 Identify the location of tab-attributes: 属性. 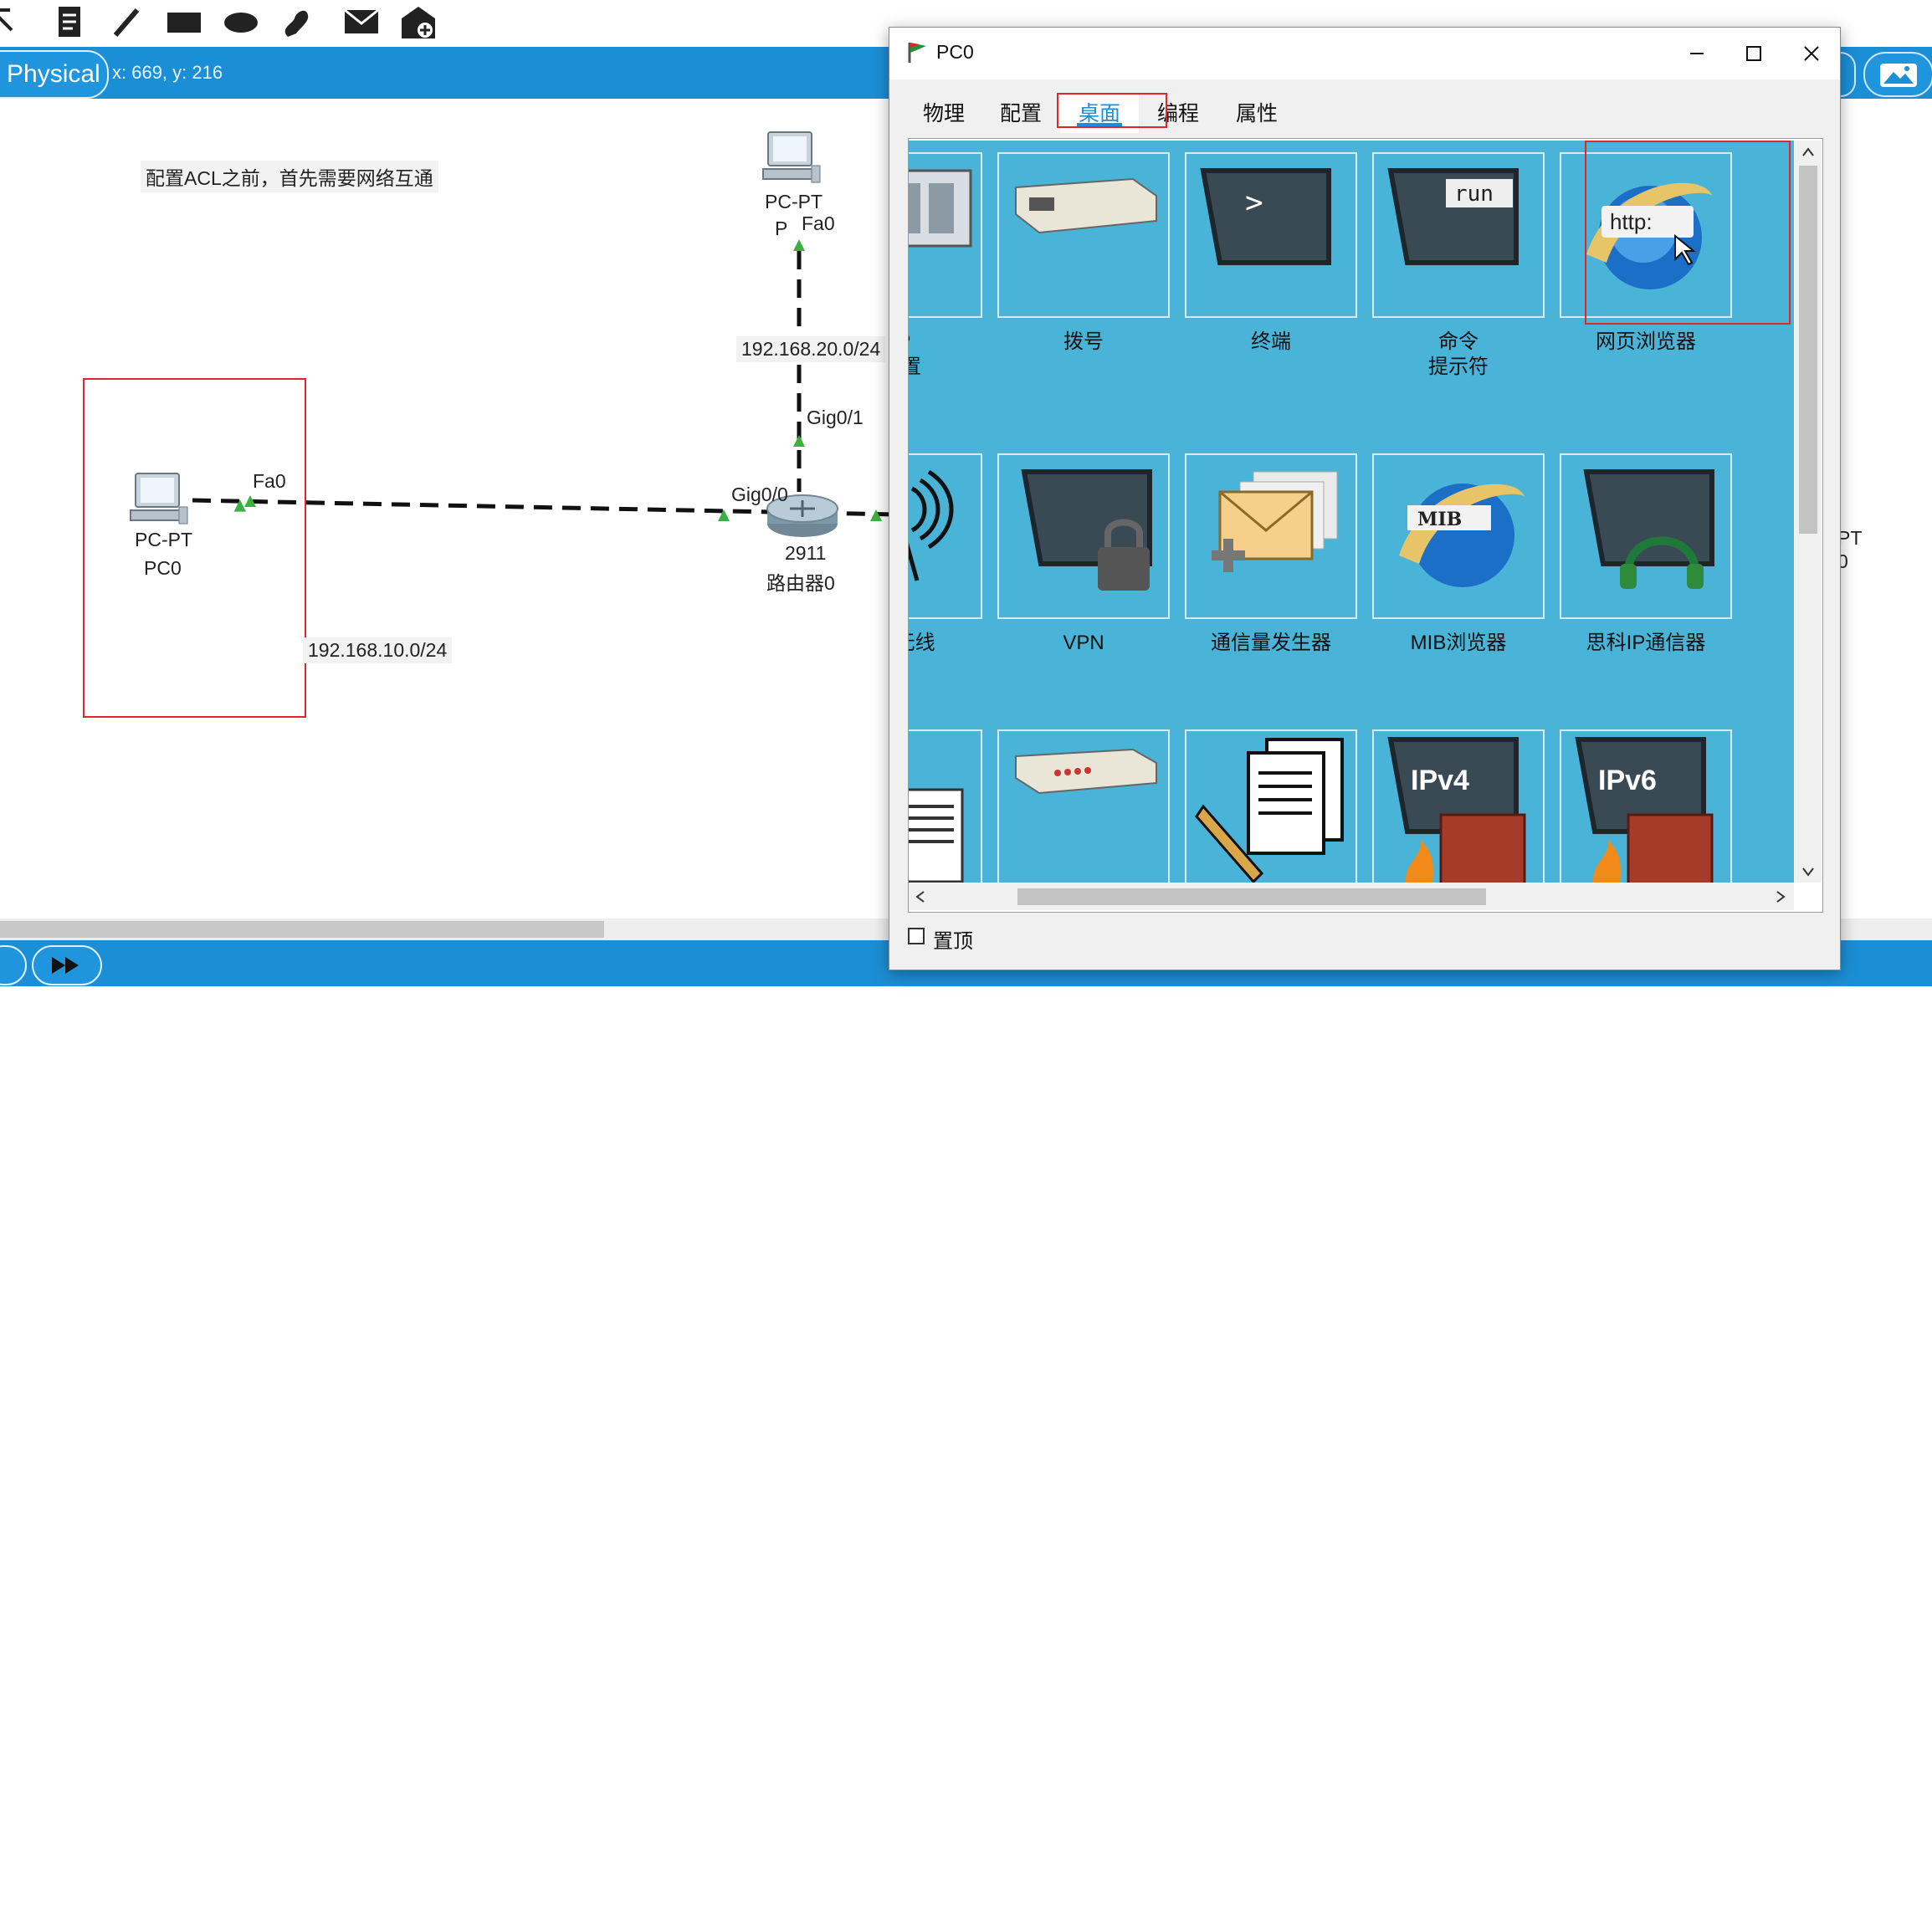
(1256, 114).